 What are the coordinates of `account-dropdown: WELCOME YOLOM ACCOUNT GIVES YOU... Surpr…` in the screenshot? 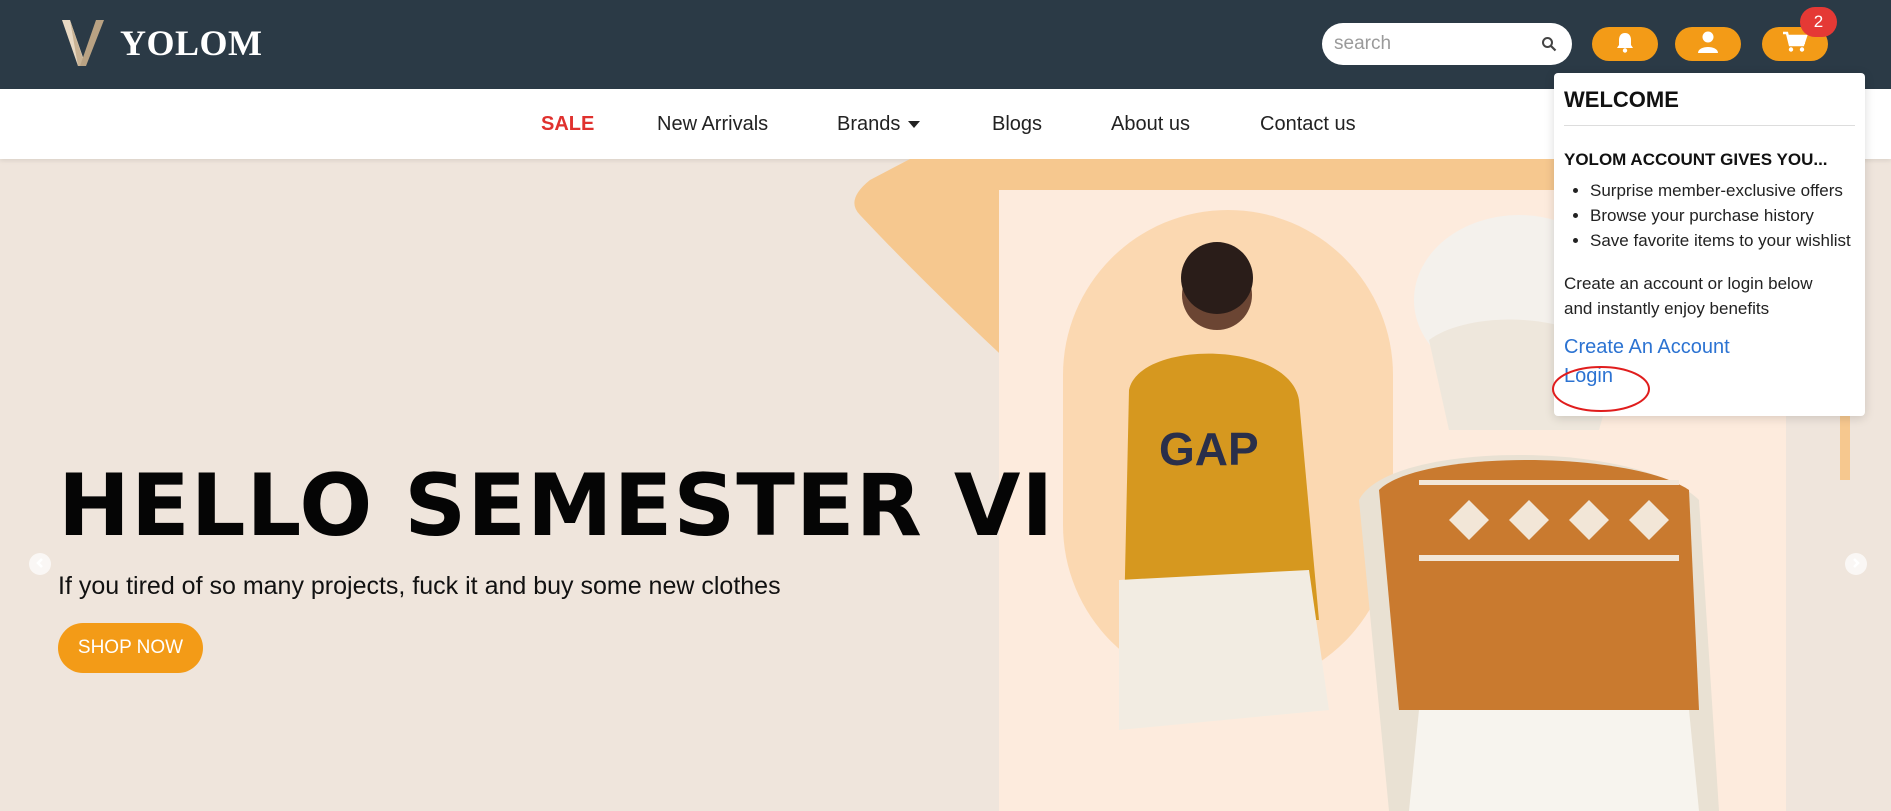 It's located at (1709, 244).